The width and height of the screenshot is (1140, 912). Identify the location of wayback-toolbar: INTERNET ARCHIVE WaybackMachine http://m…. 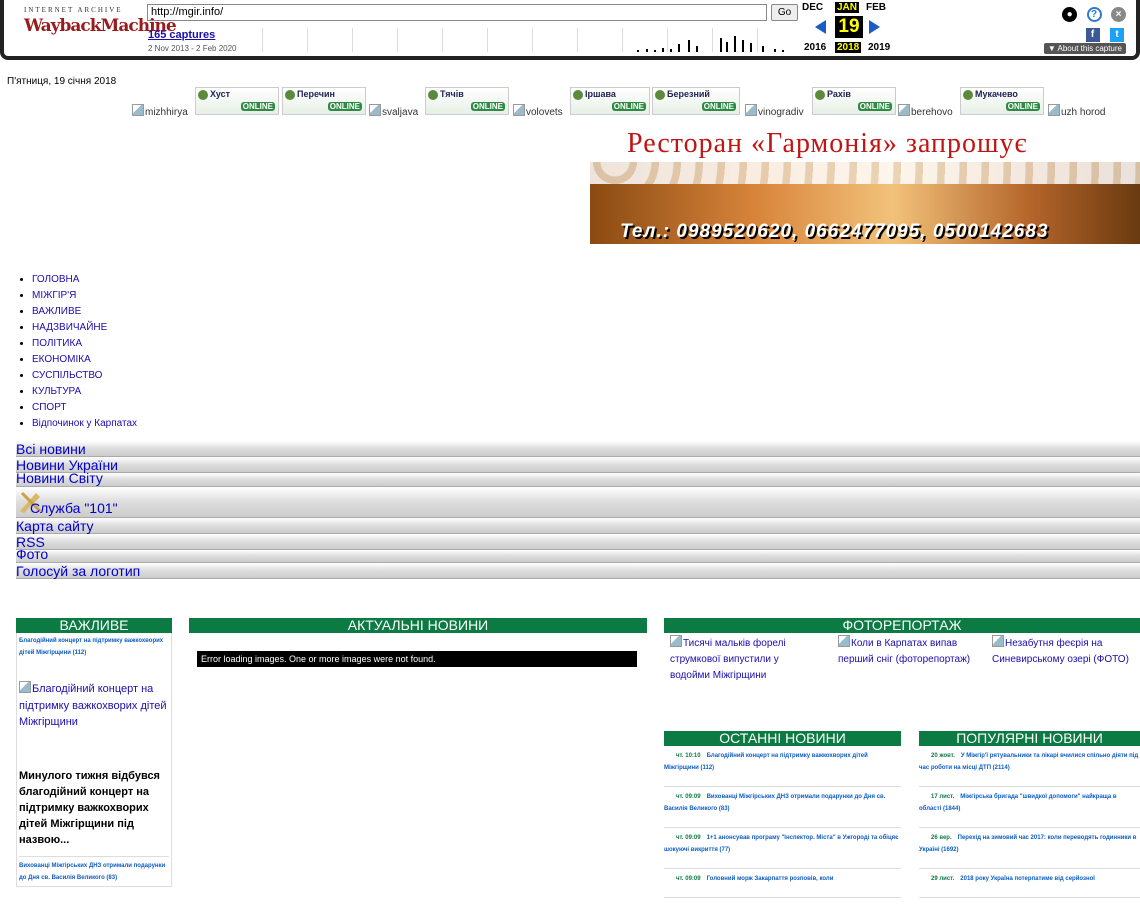
(570, 30).